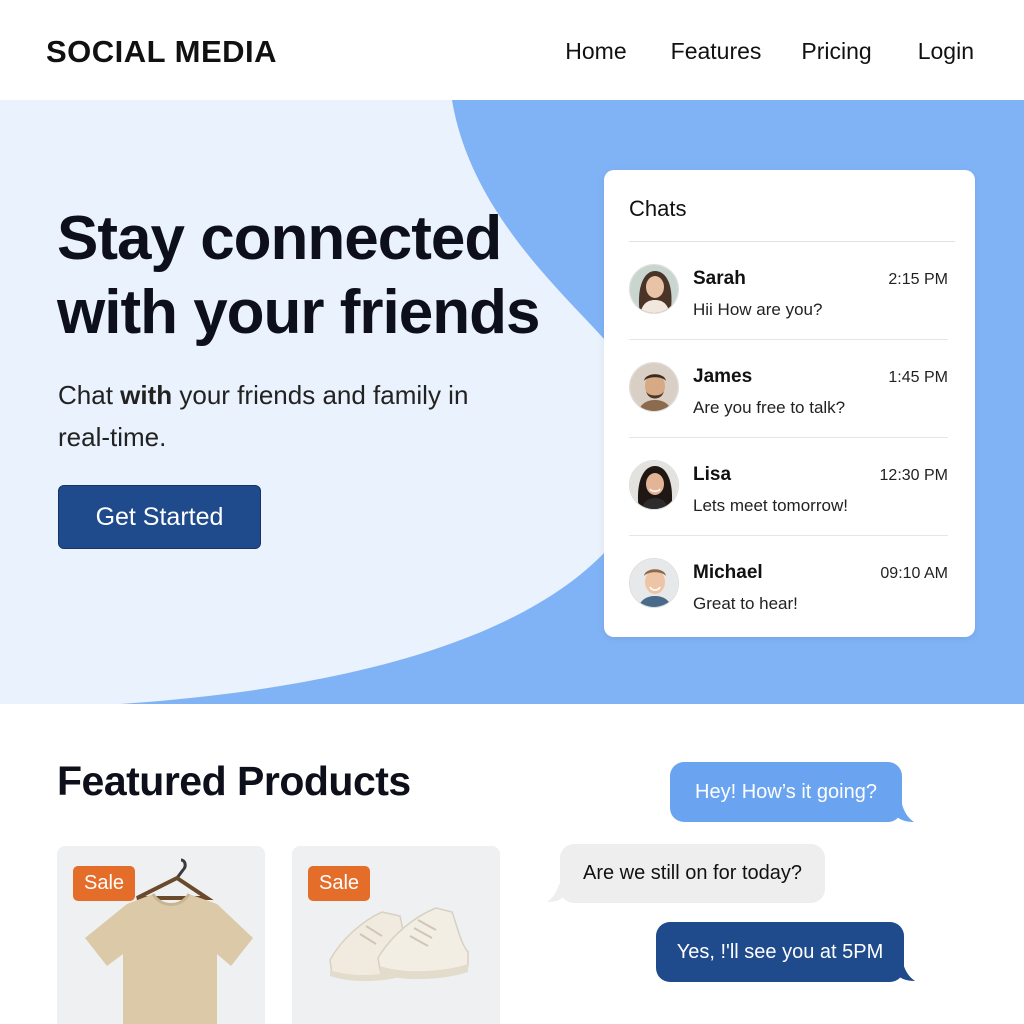  I want to click on hero-title: Stay connected with your friends, so click(298, 276).